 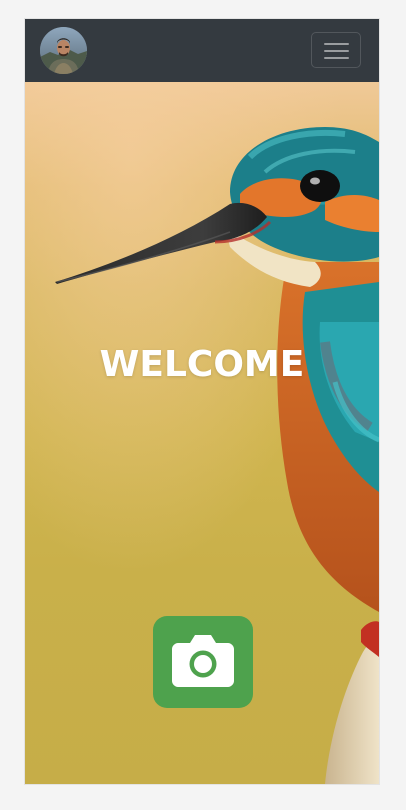 I want to click on top-navbar, so click(x=202, y=50).